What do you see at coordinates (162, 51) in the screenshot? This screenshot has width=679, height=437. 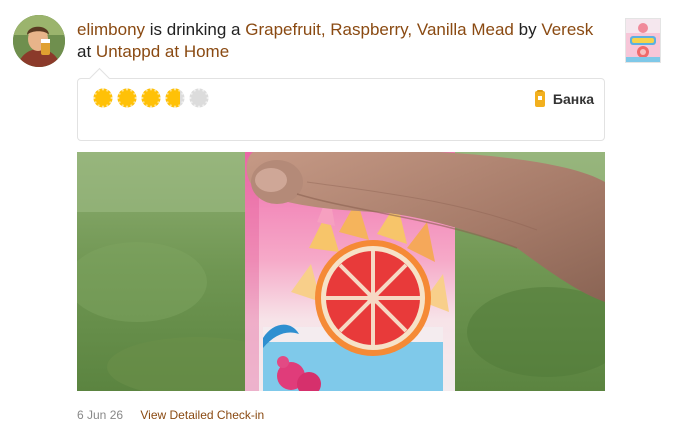 I see `venue-link: Untappd at Home` at bounding box center [162, 51].